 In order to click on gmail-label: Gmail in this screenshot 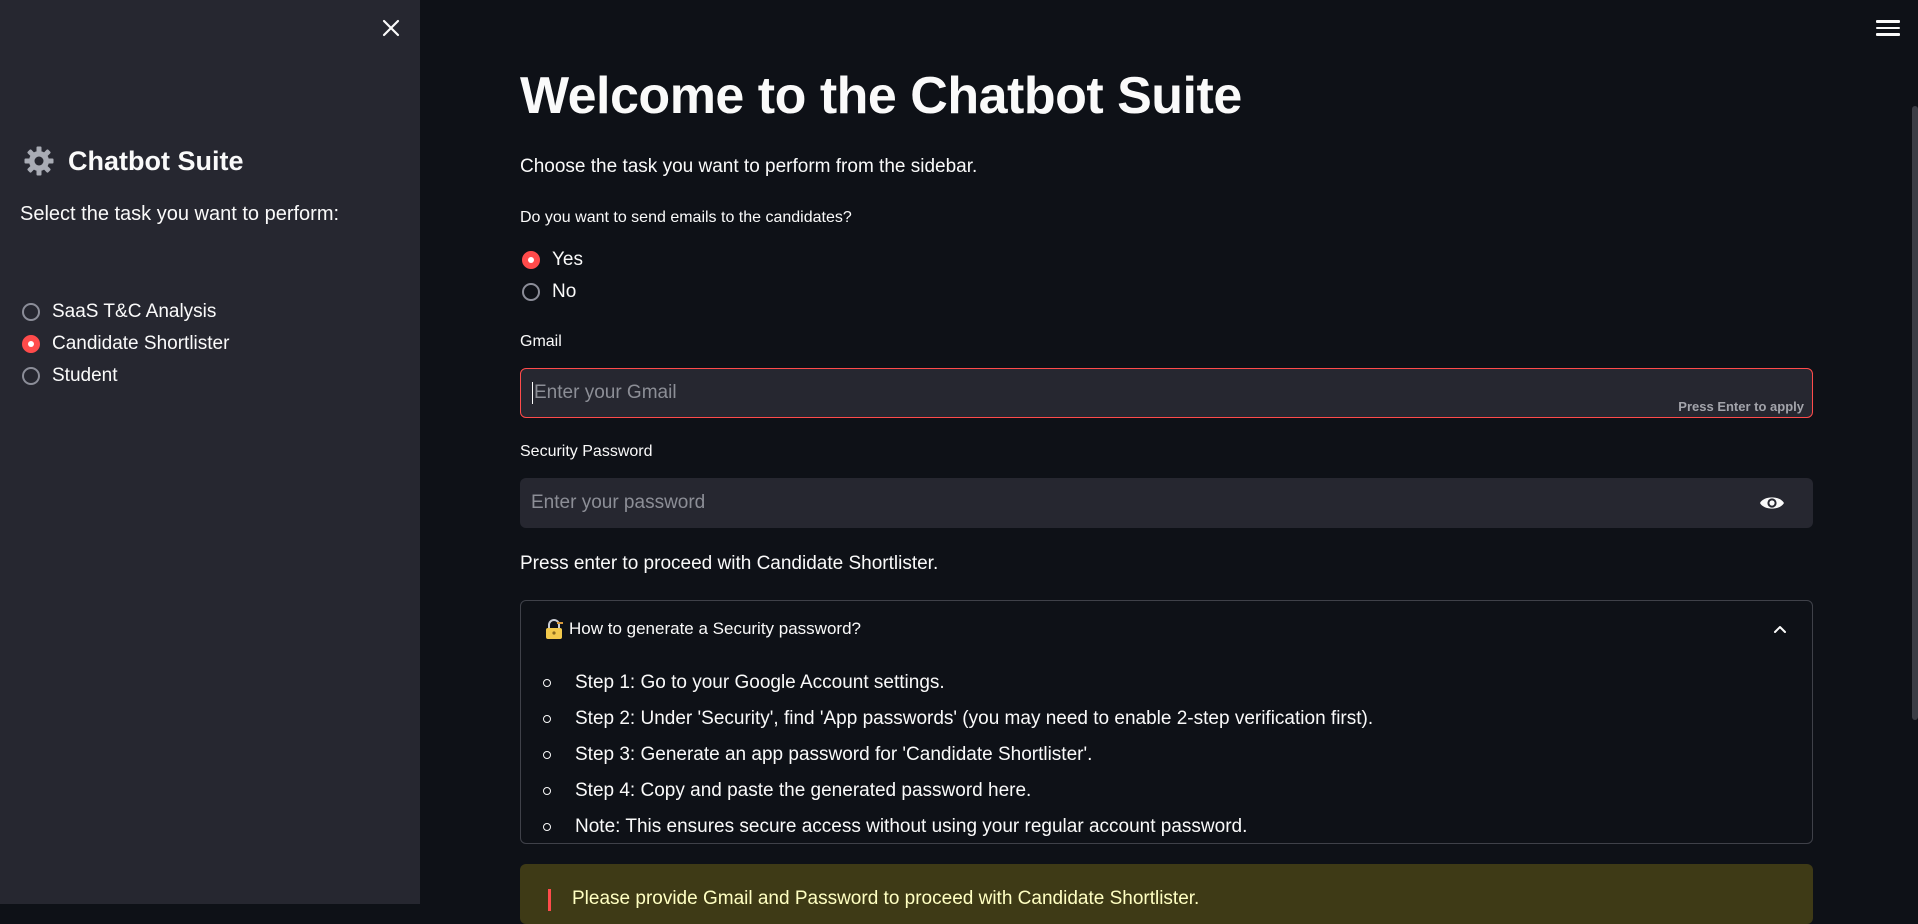, I will do `click(541, 341)`.